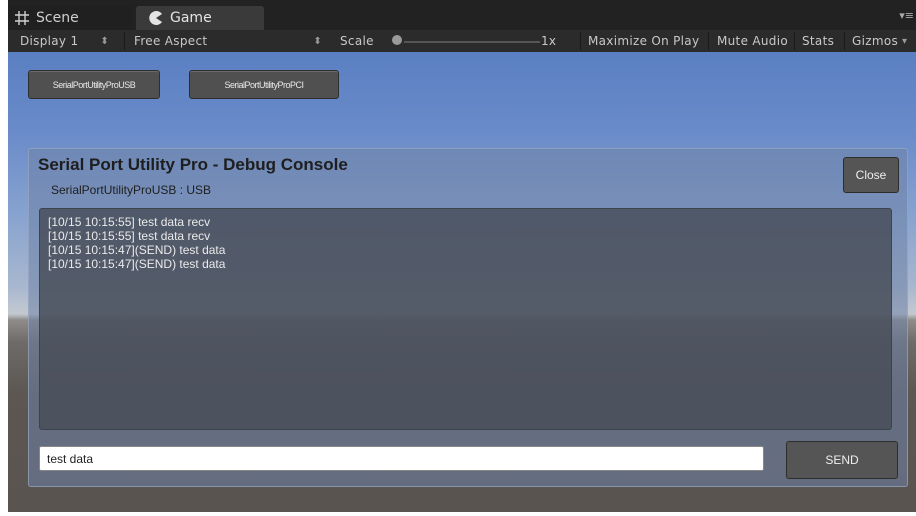 This screenshot has width=916, height=516. I want to click on scale-value: 1x, so click(549, 41).